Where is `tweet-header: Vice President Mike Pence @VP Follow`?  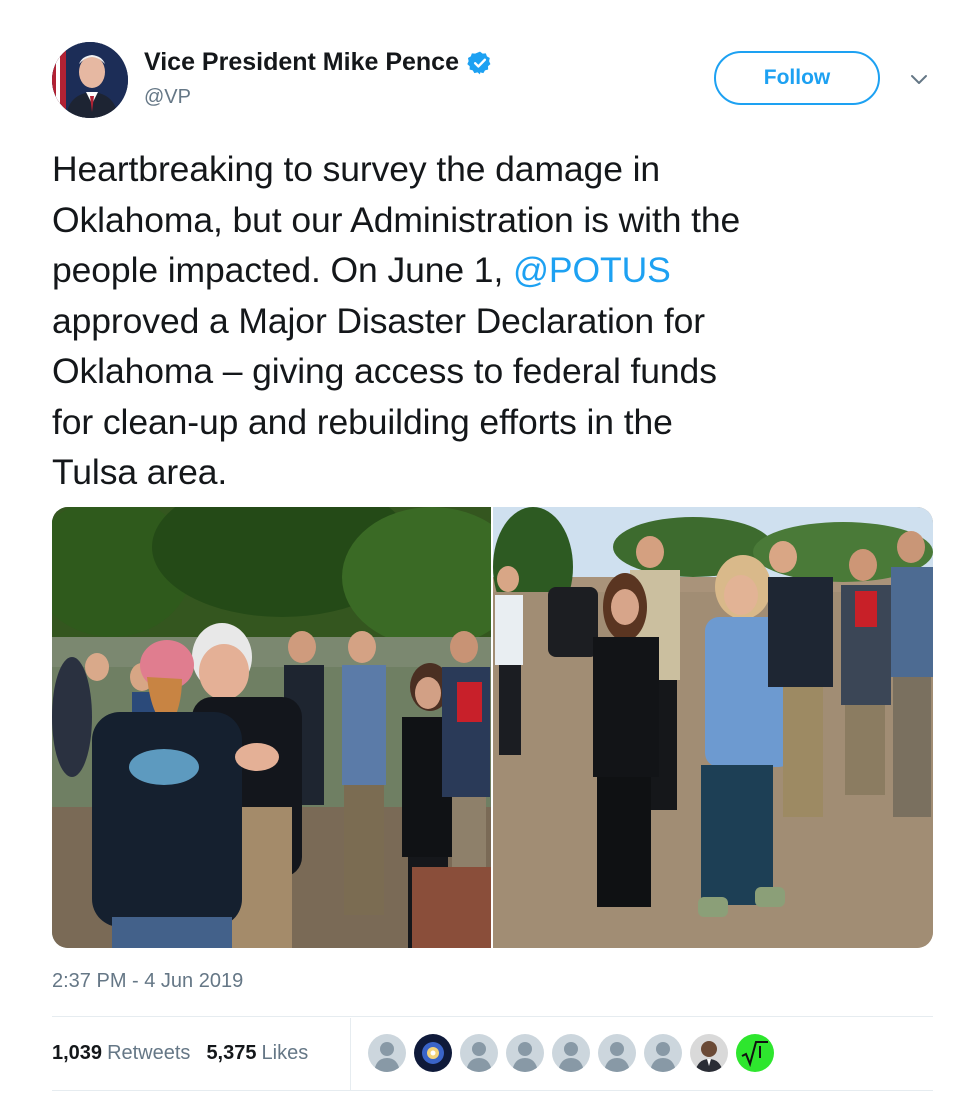 tweet-header: Vice President Mike Pence @VP Follow is located at coordinates (497, 82).